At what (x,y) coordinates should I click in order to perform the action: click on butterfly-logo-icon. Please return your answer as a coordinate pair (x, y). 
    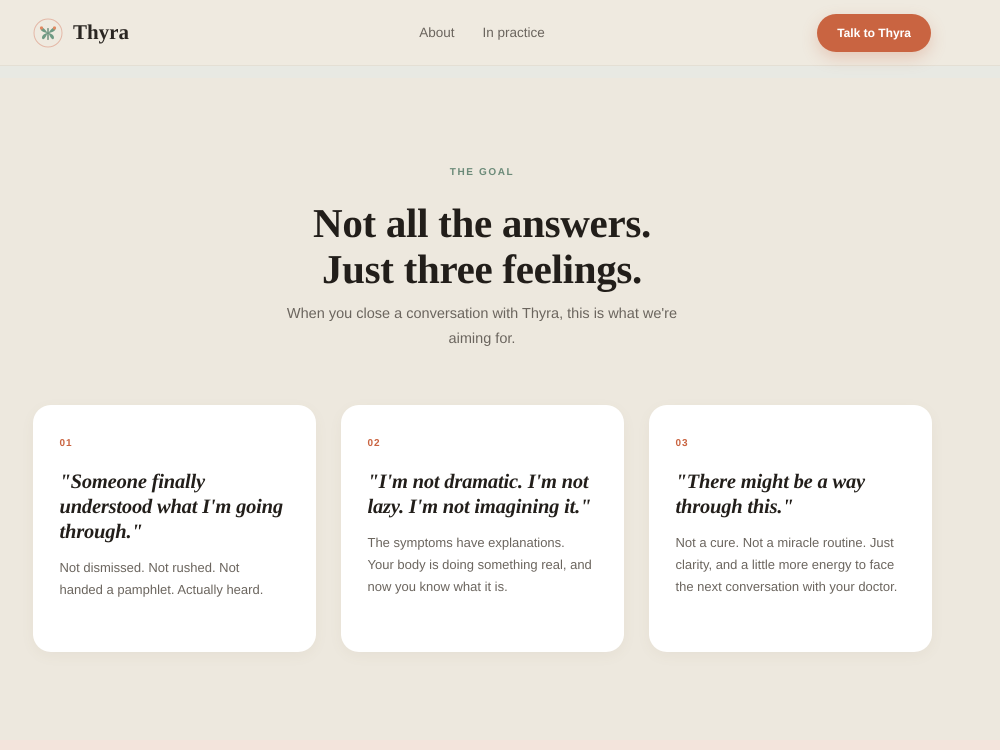
    Looking at the image, I should click on (48, 33).